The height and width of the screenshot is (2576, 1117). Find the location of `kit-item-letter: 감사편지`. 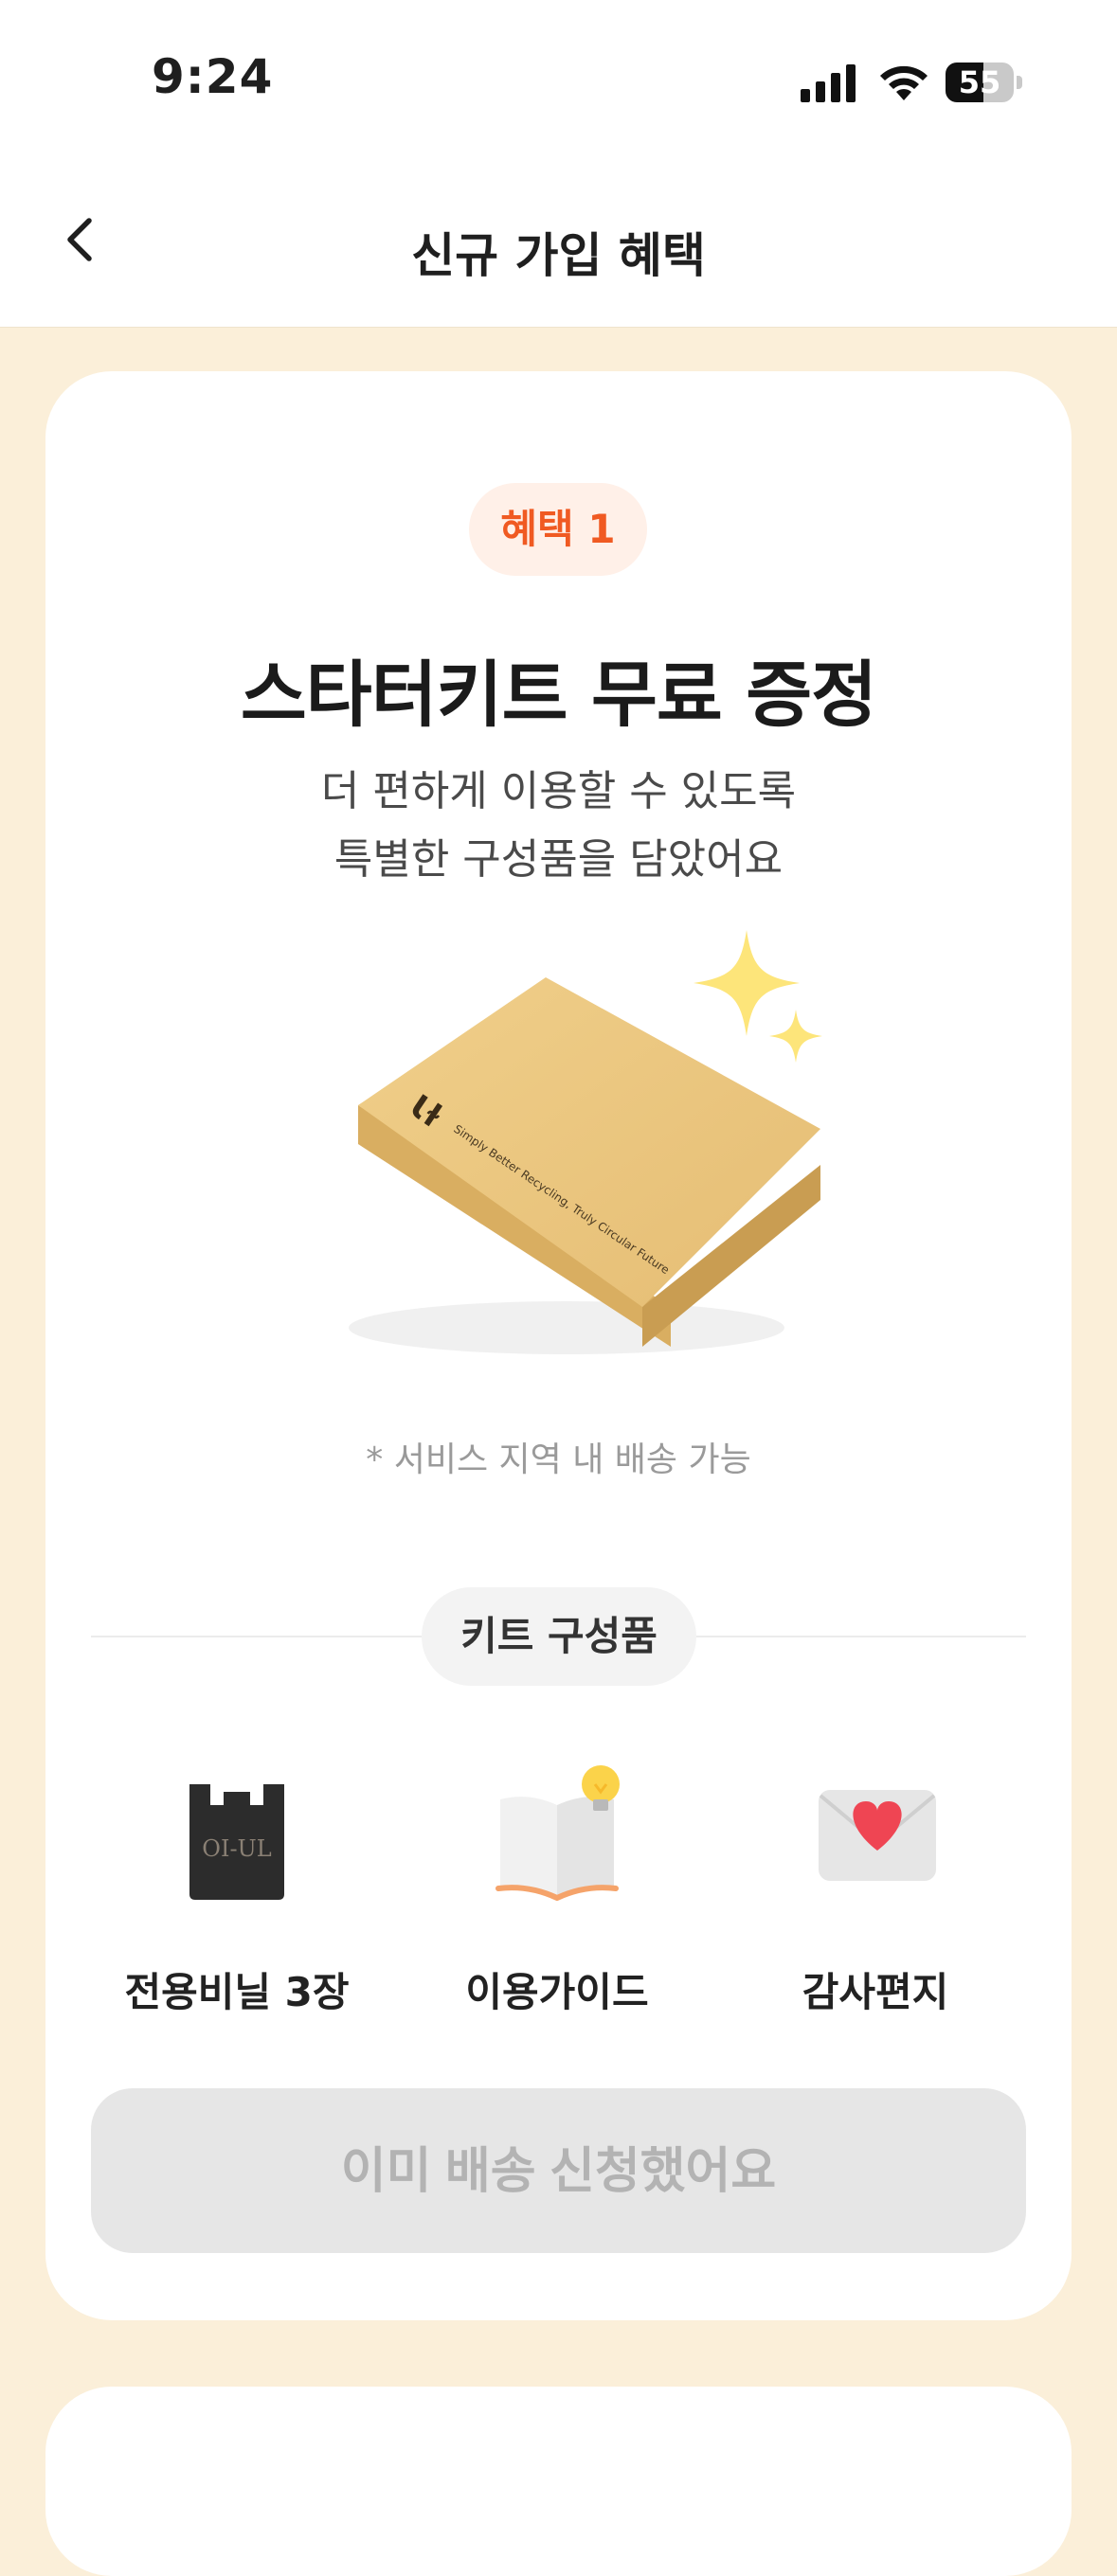

kit-item-letter: 감사편지 is located at coordinates (875, 1890).